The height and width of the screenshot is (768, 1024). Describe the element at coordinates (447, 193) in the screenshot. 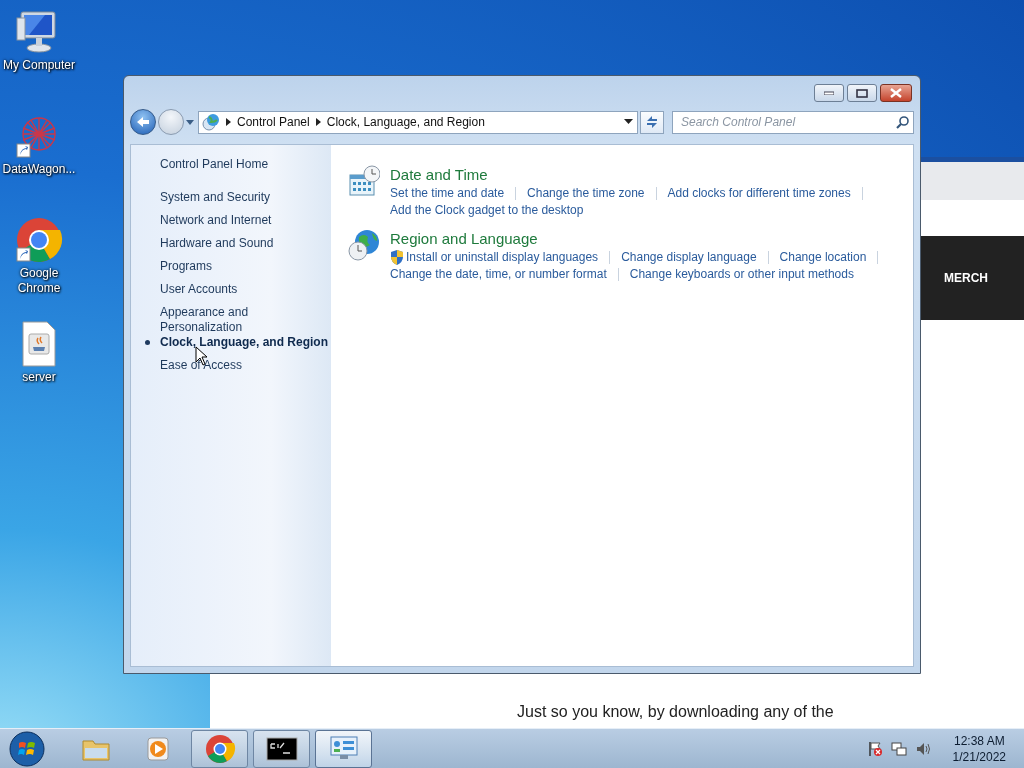

I see `task-link: Set the time and date` at that location.